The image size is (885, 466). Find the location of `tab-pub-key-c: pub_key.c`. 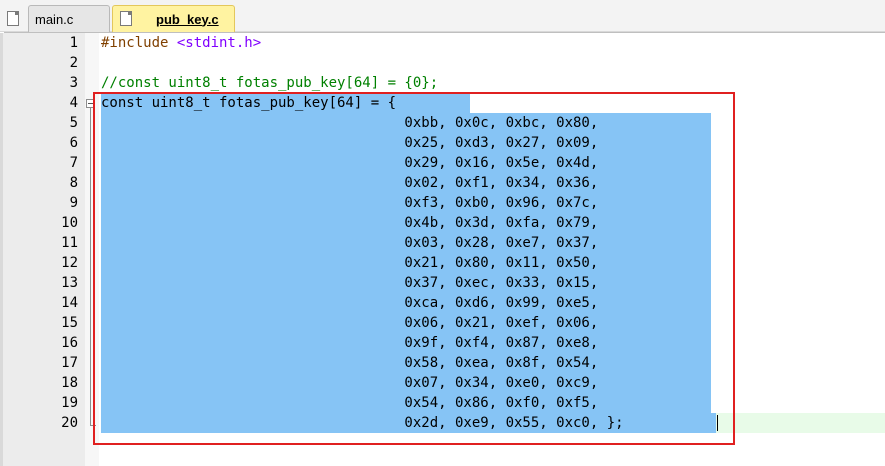

tab-pub-key-c: pub_key.c is located at coordinates (173, 18).